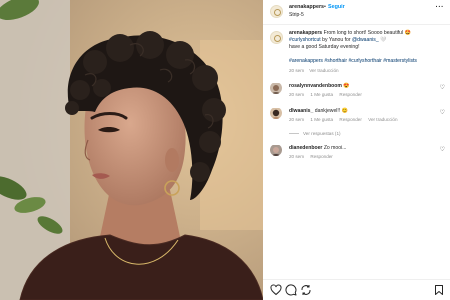  I want to click on view-replies-label: Ver respuestas (1), so click(322, 133).